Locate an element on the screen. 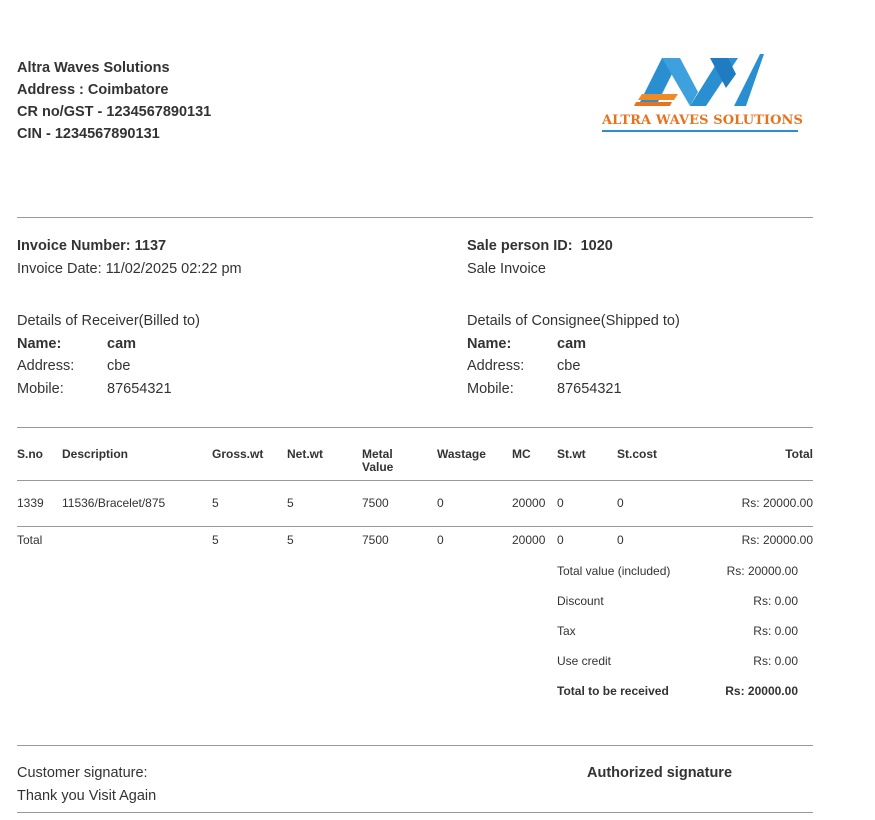 The width and height of the screenshot is (875, 820). header-gross-wt: Gross.wt is located at coordinates (238, 454).